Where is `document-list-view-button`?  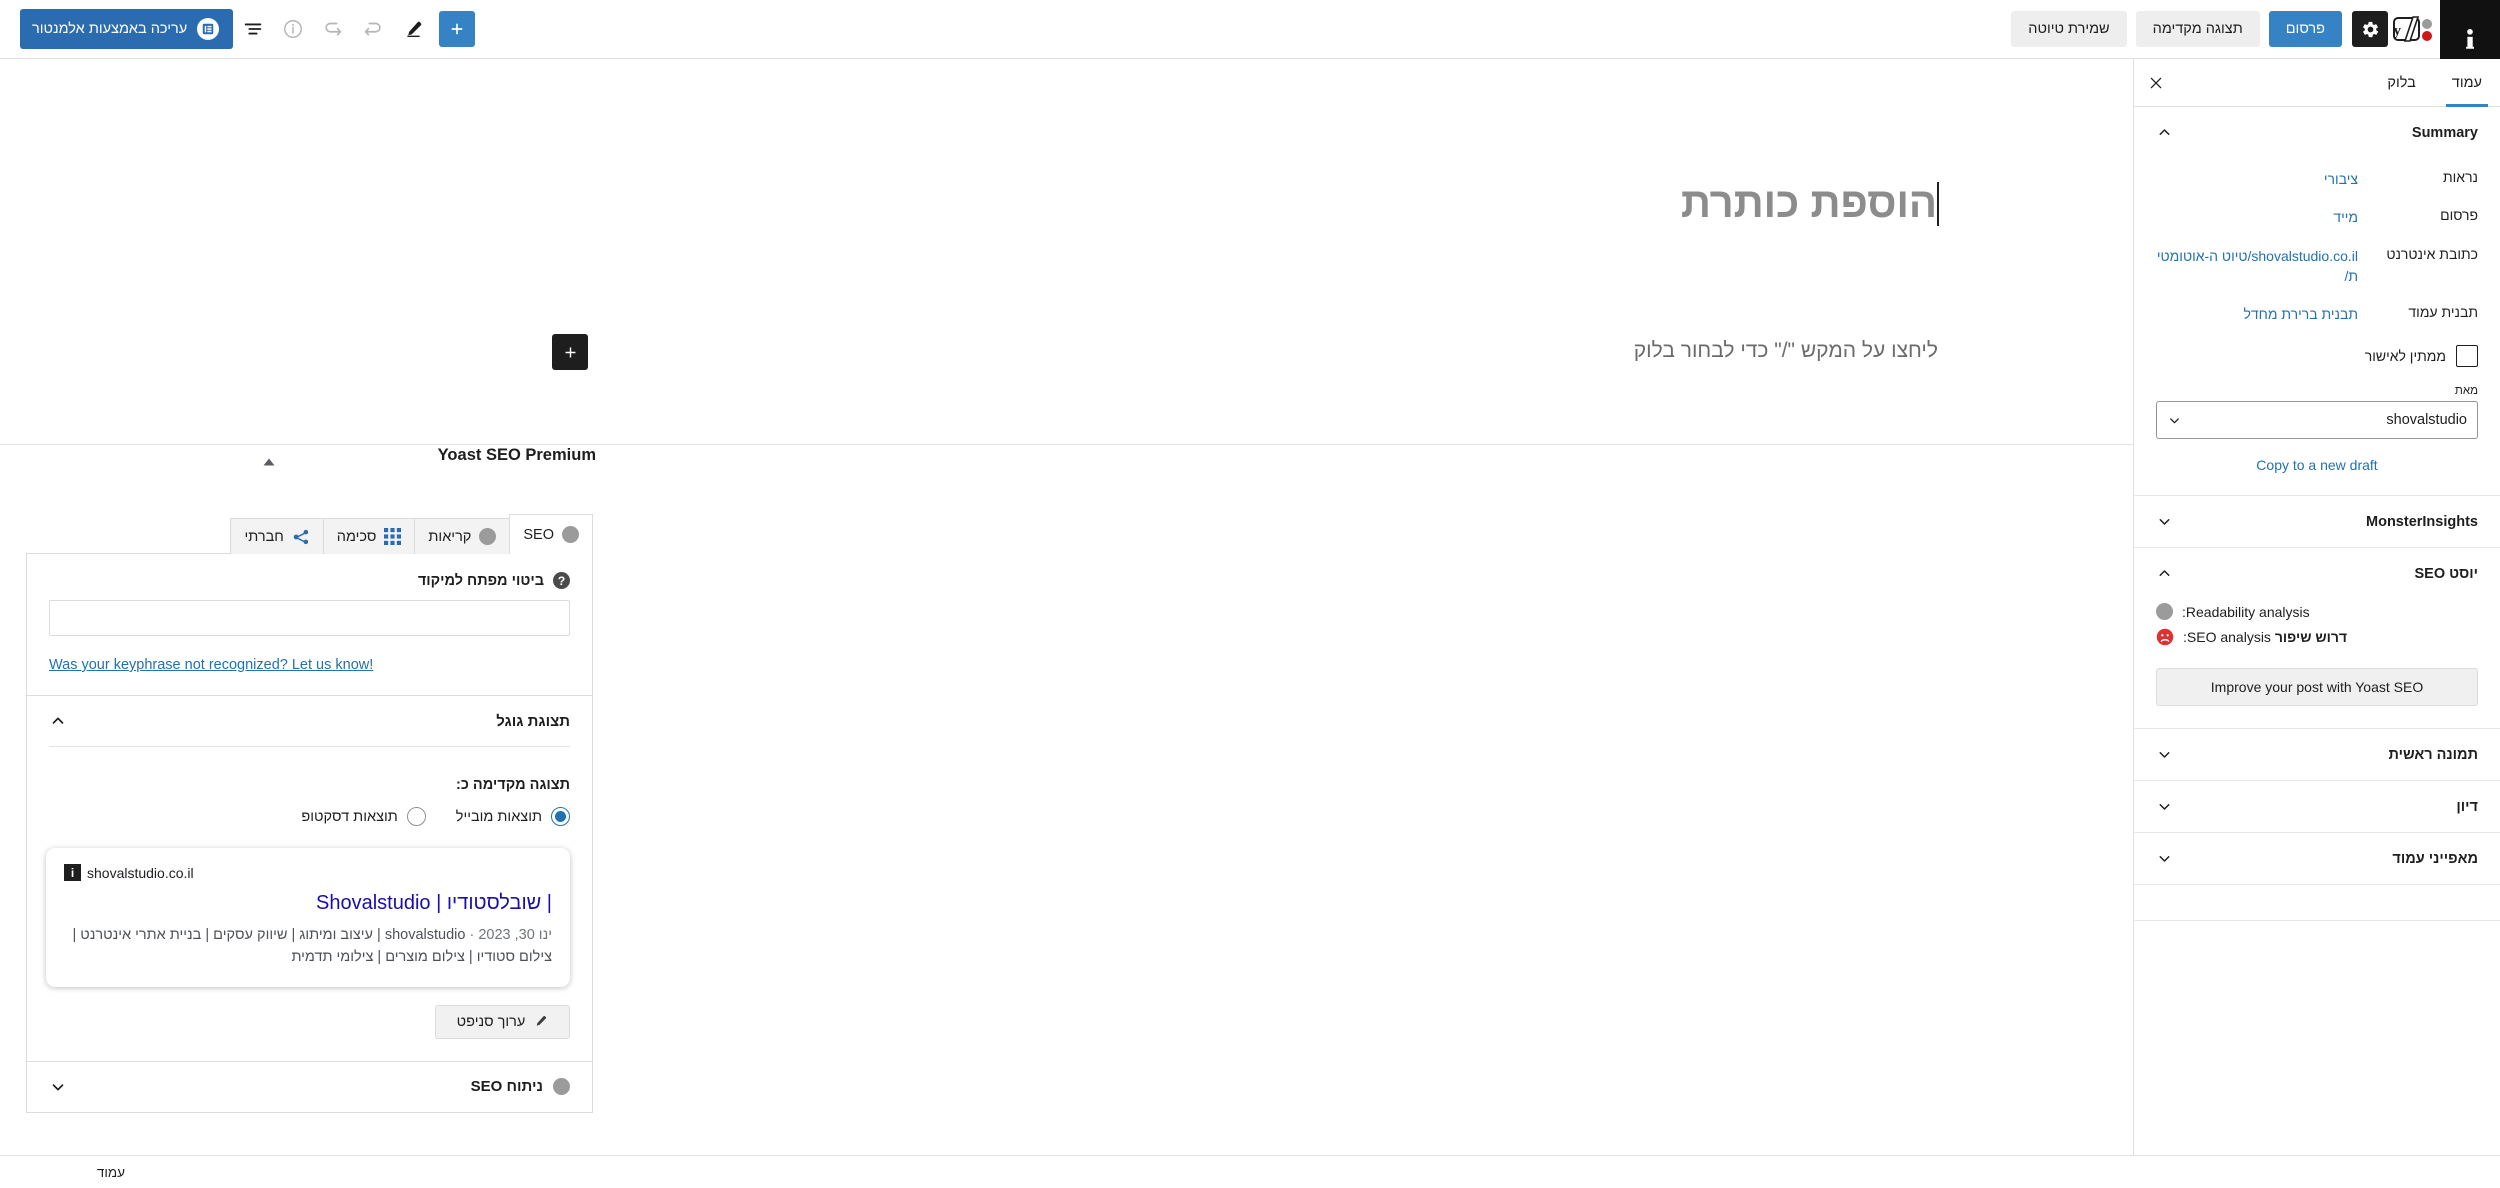
document-list-view-button is located at coordinates (253, 29).